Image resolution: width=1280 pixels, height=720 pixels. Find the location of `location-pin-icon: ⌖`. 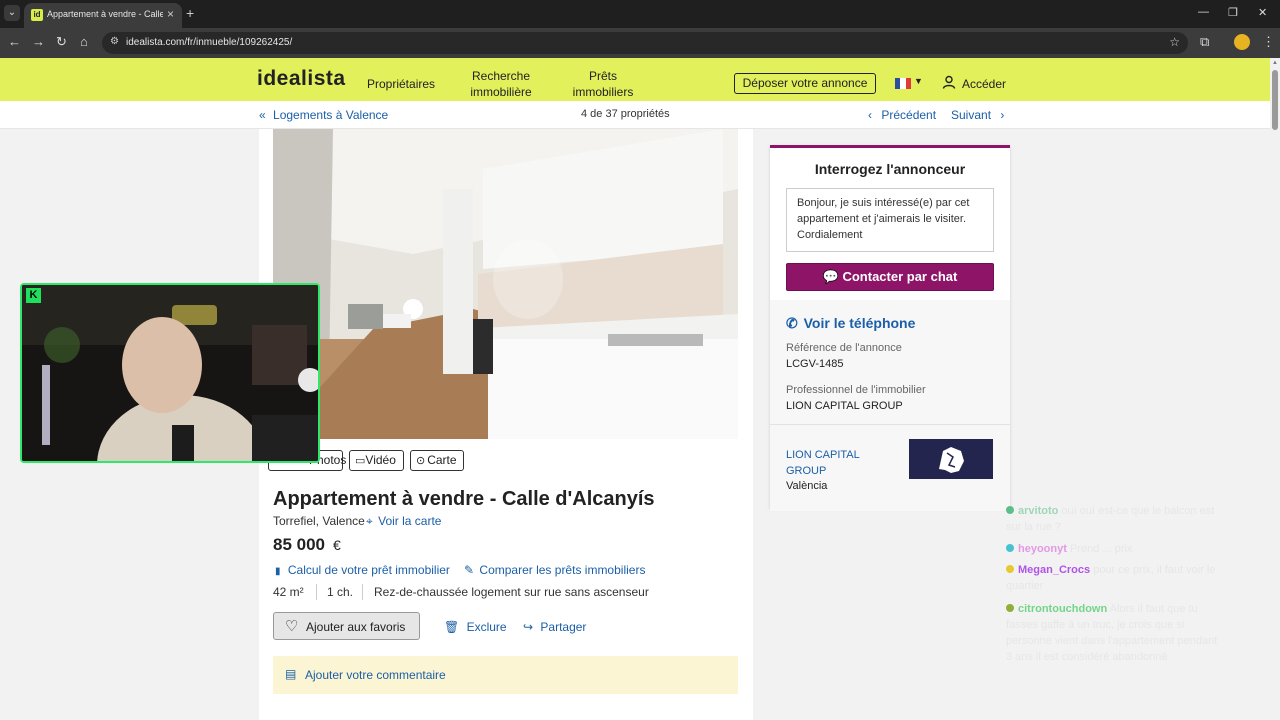

location-pin-icon: ⌖ is located at coordinates (369, 521).